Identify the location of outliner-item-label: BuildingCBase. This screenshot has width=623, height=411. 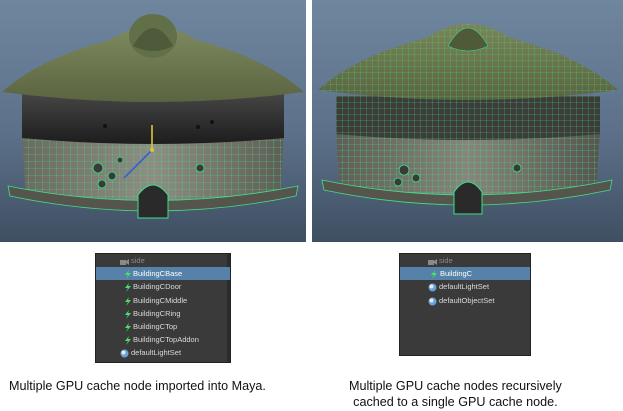
(158, 274).